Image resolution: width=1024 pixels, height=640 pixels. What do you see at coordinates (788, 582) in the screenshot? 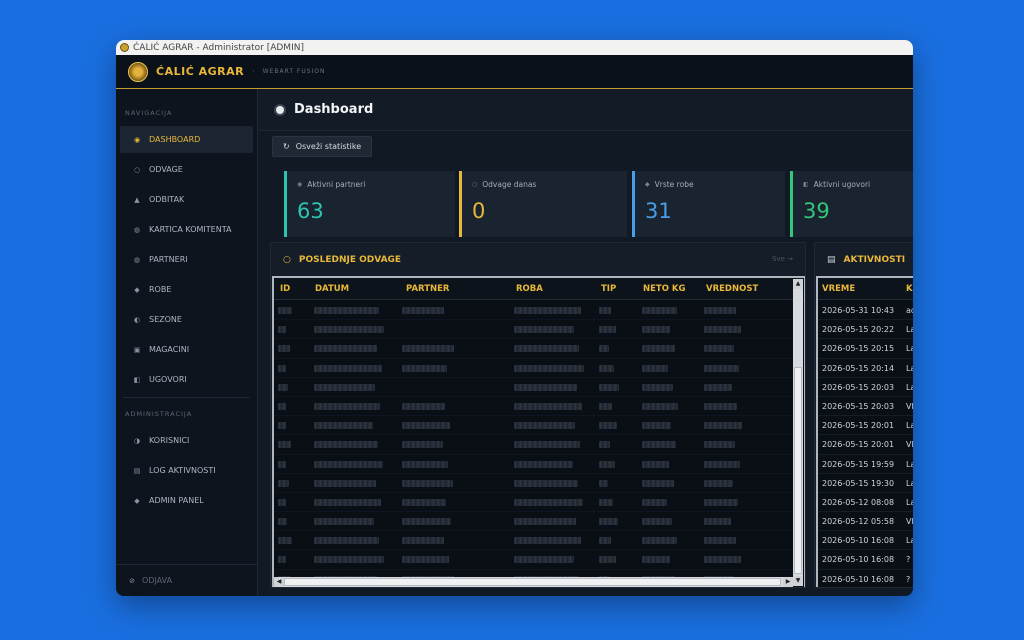
I see `scroll-right-icon: ▶` at bounding box center [788, 582].